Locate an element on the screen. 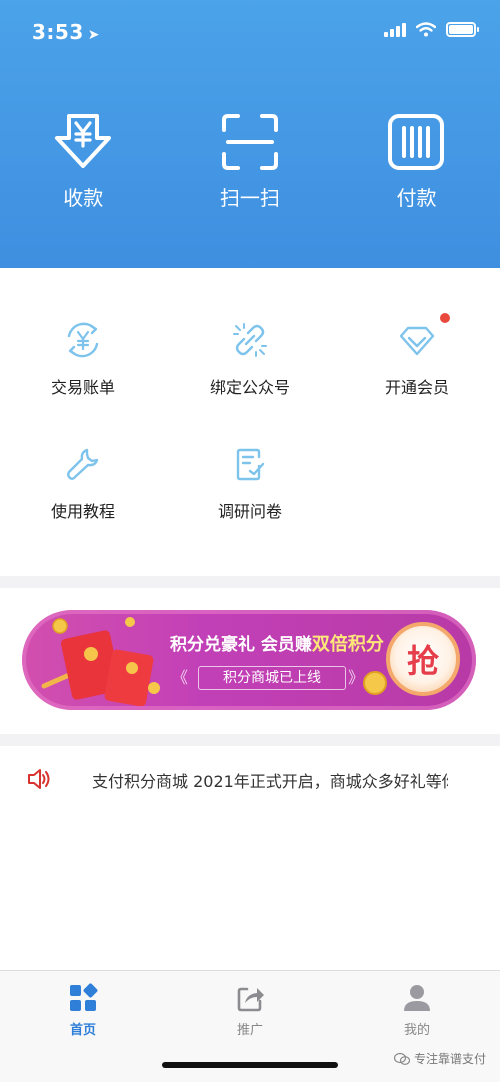  status-time: 3:53 ➤ is located at coordinates (66, 32).